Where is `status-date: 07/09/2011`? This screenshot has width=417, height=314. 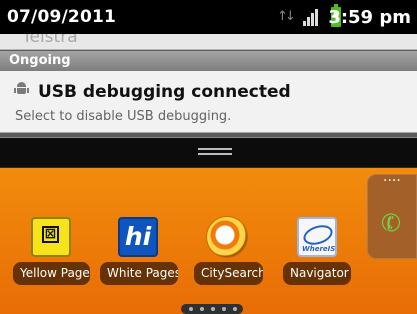
status-date: 07/09/2011 is located at coordinates (62, 17).